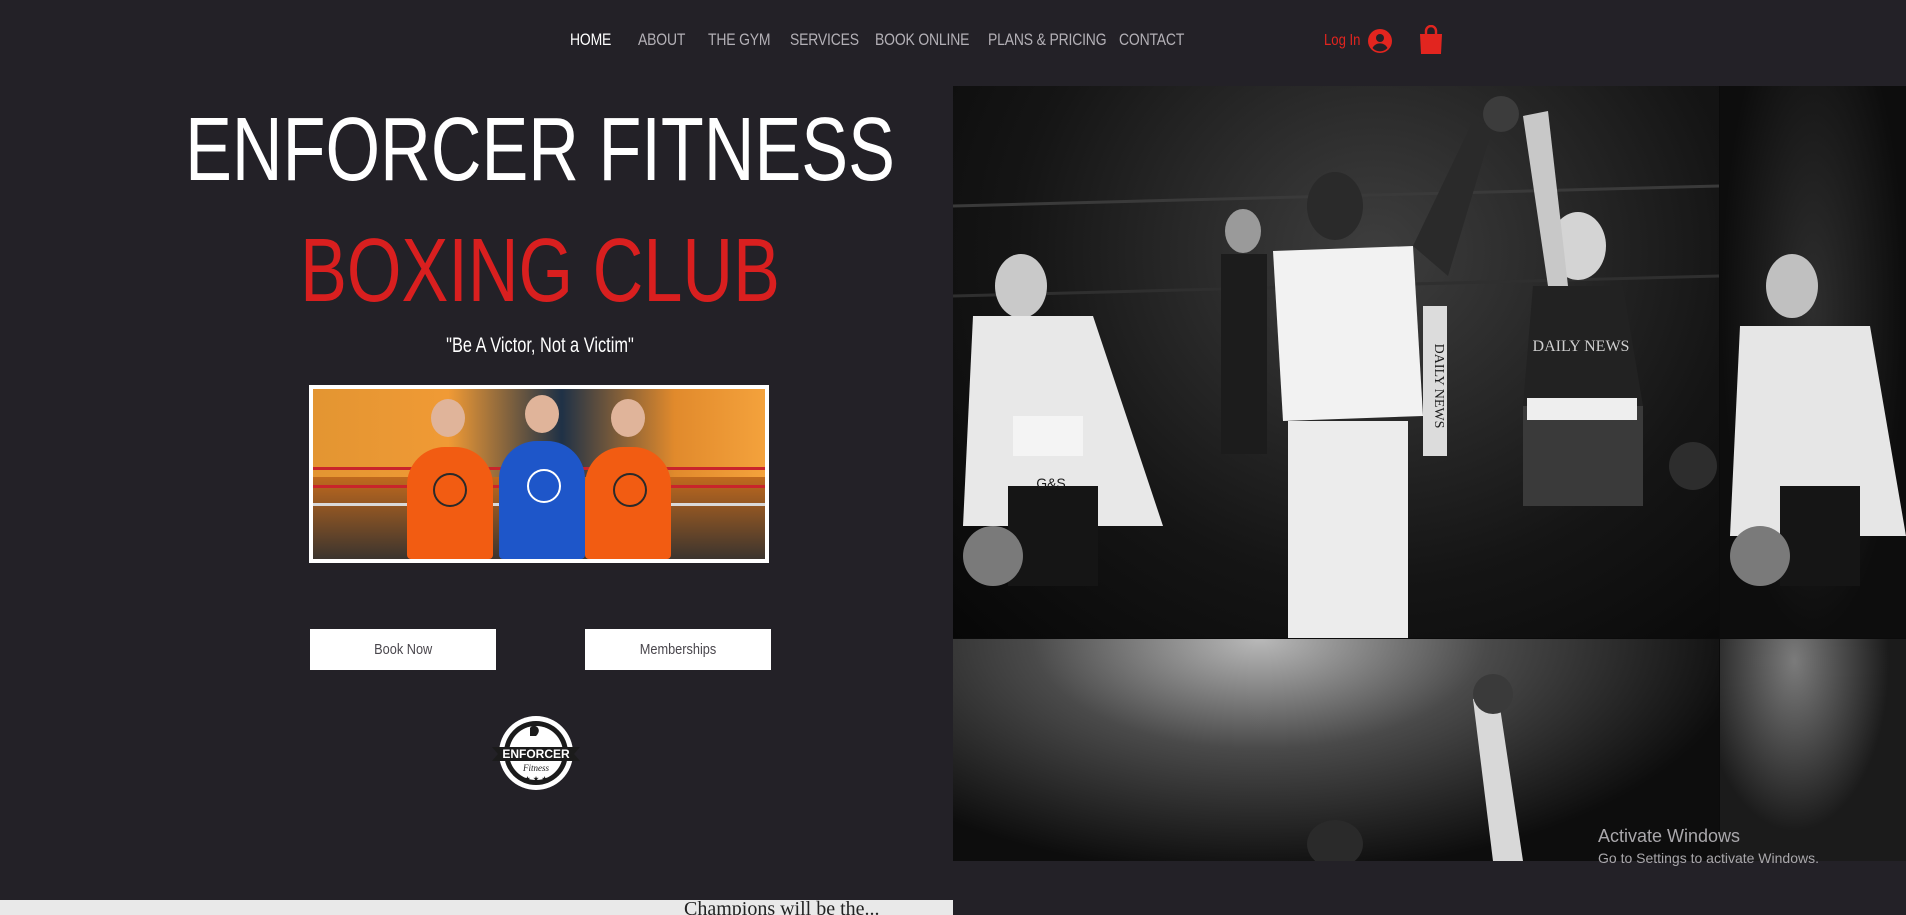  I want to click on nav-item-book-online: BOOK ONLINE, so click(922, 40).